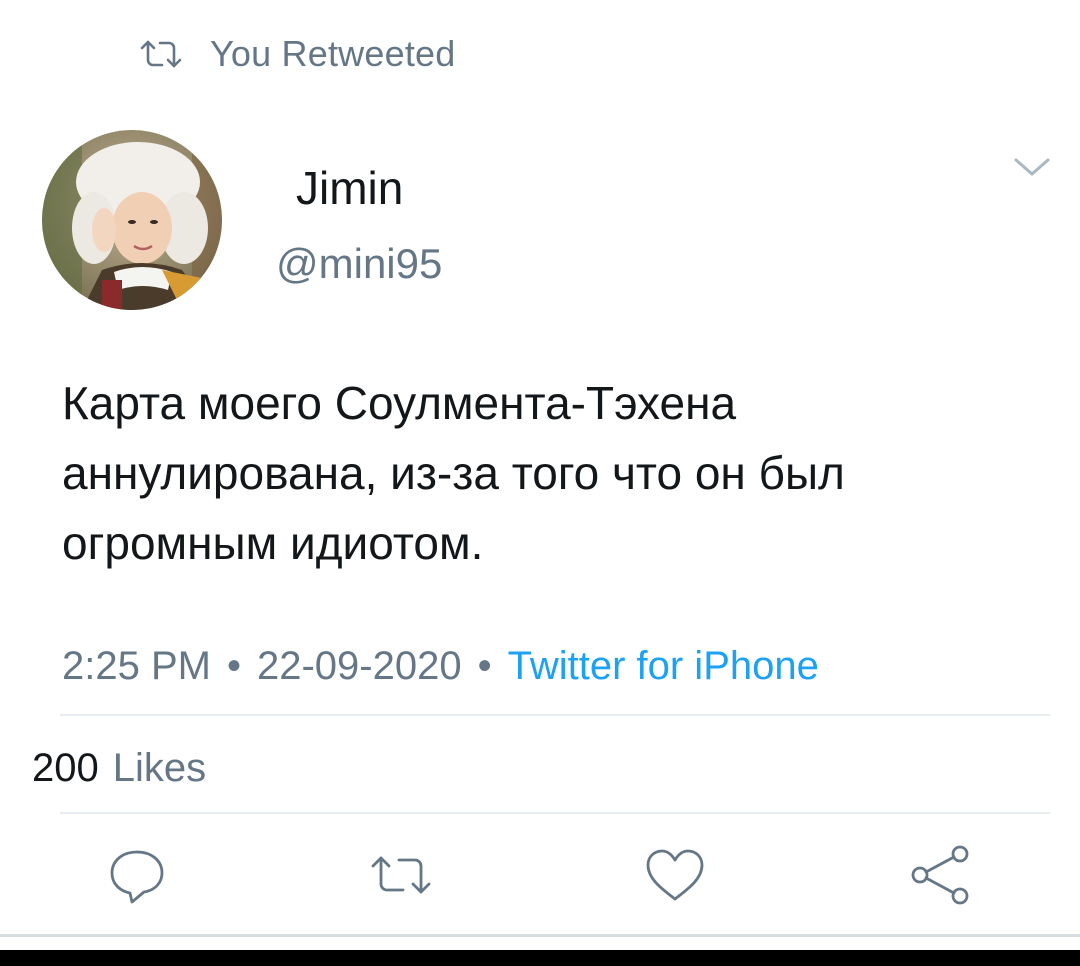 This screenshot has width=1080, height=966. I want to click on tweet-source-link: Twitter for iPhone, so click(663, 666).